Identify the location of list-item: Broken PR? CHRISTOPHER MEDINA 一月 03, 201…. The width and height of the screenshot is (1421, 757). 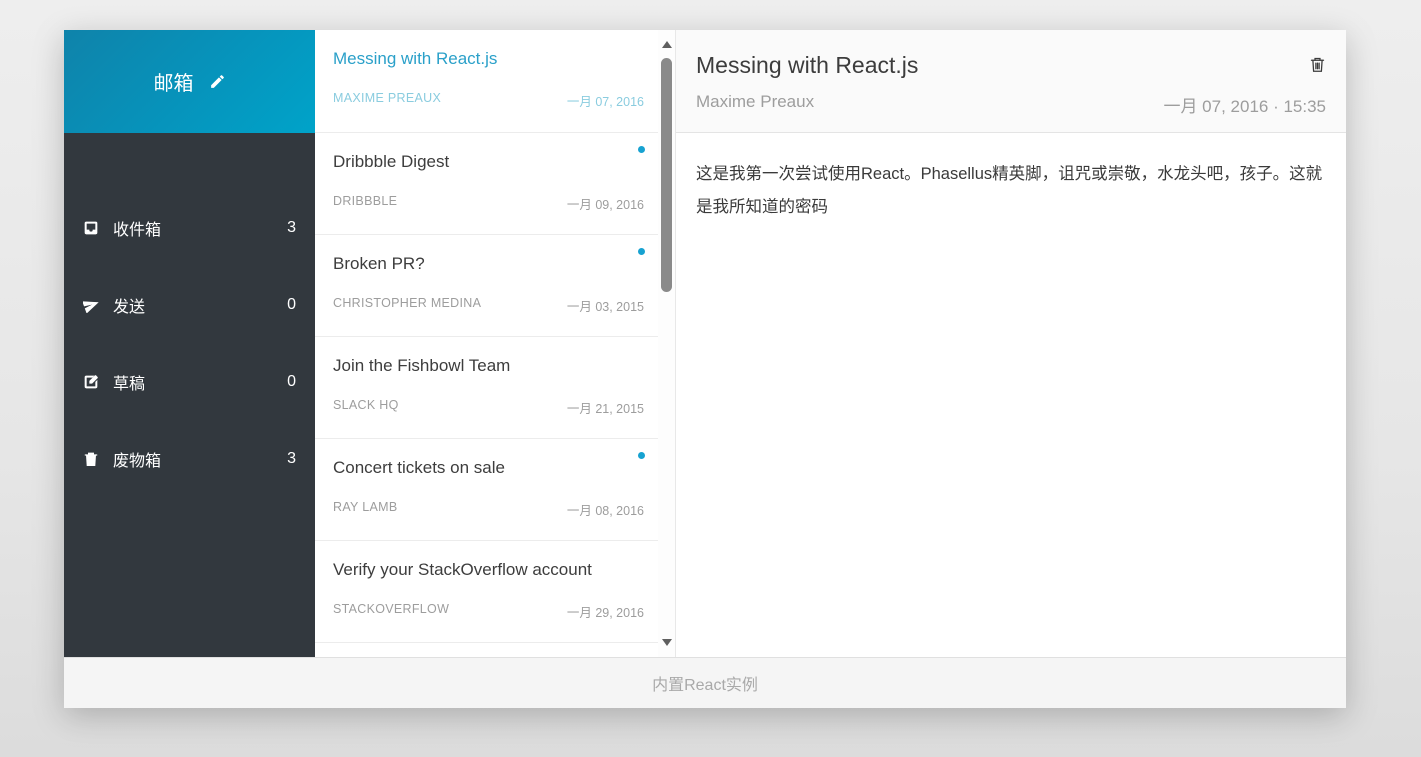
(486, 286).